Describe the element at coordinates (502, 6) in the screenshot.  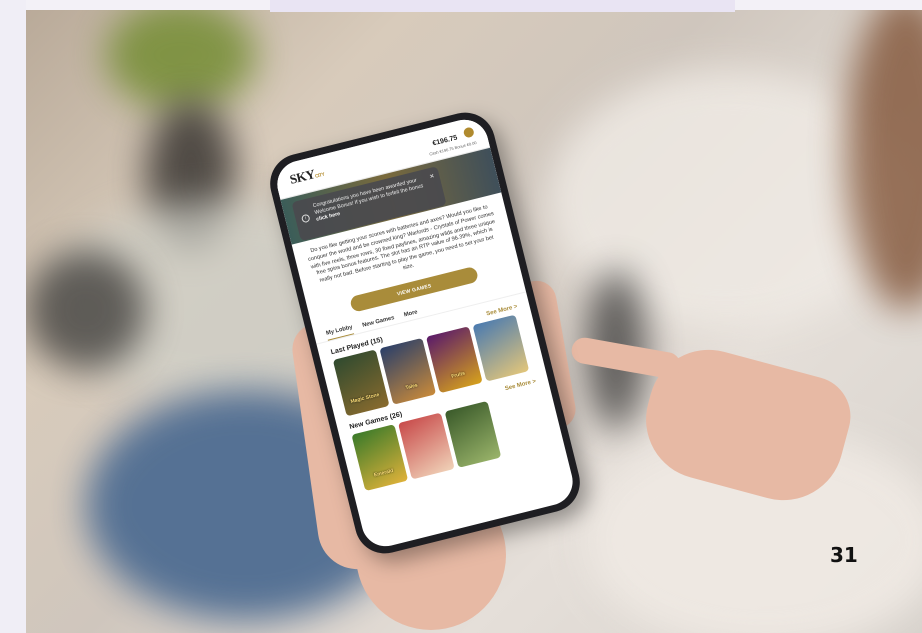
I see `top-band` at that location.